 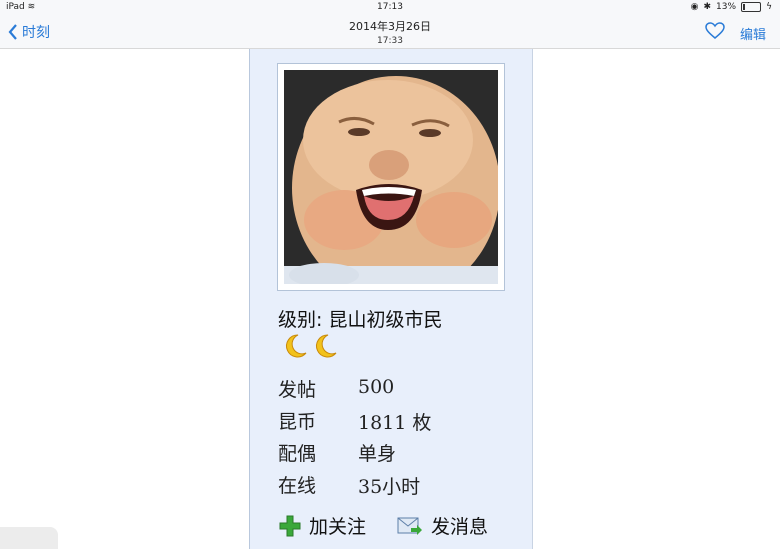 I want to click on mail-send-icon, so click(x=409, y=526).